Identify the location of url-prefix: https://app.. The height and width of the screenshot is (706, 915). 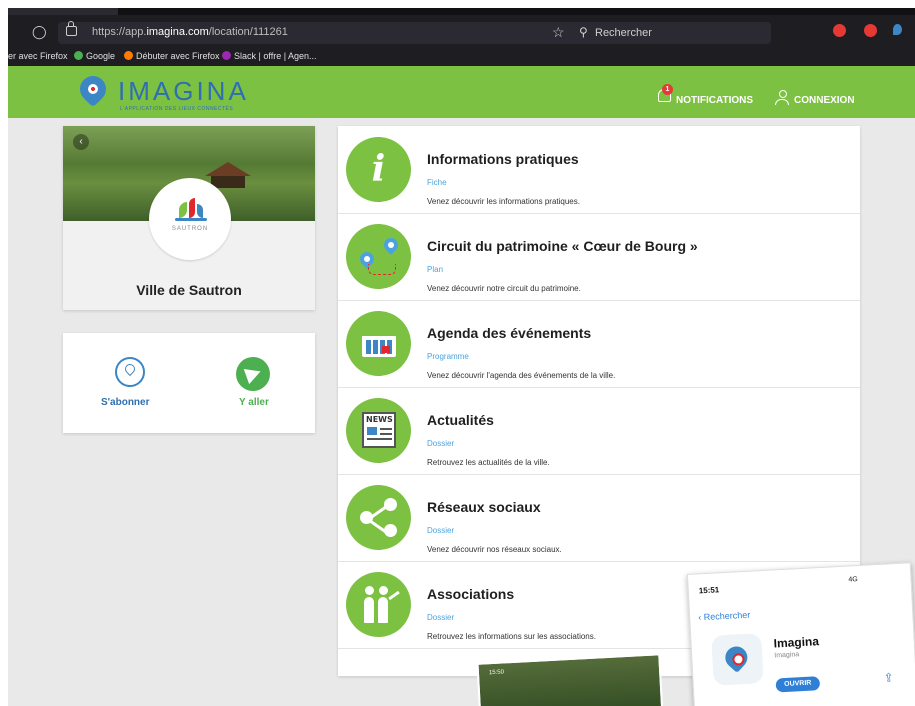
(119, 32).